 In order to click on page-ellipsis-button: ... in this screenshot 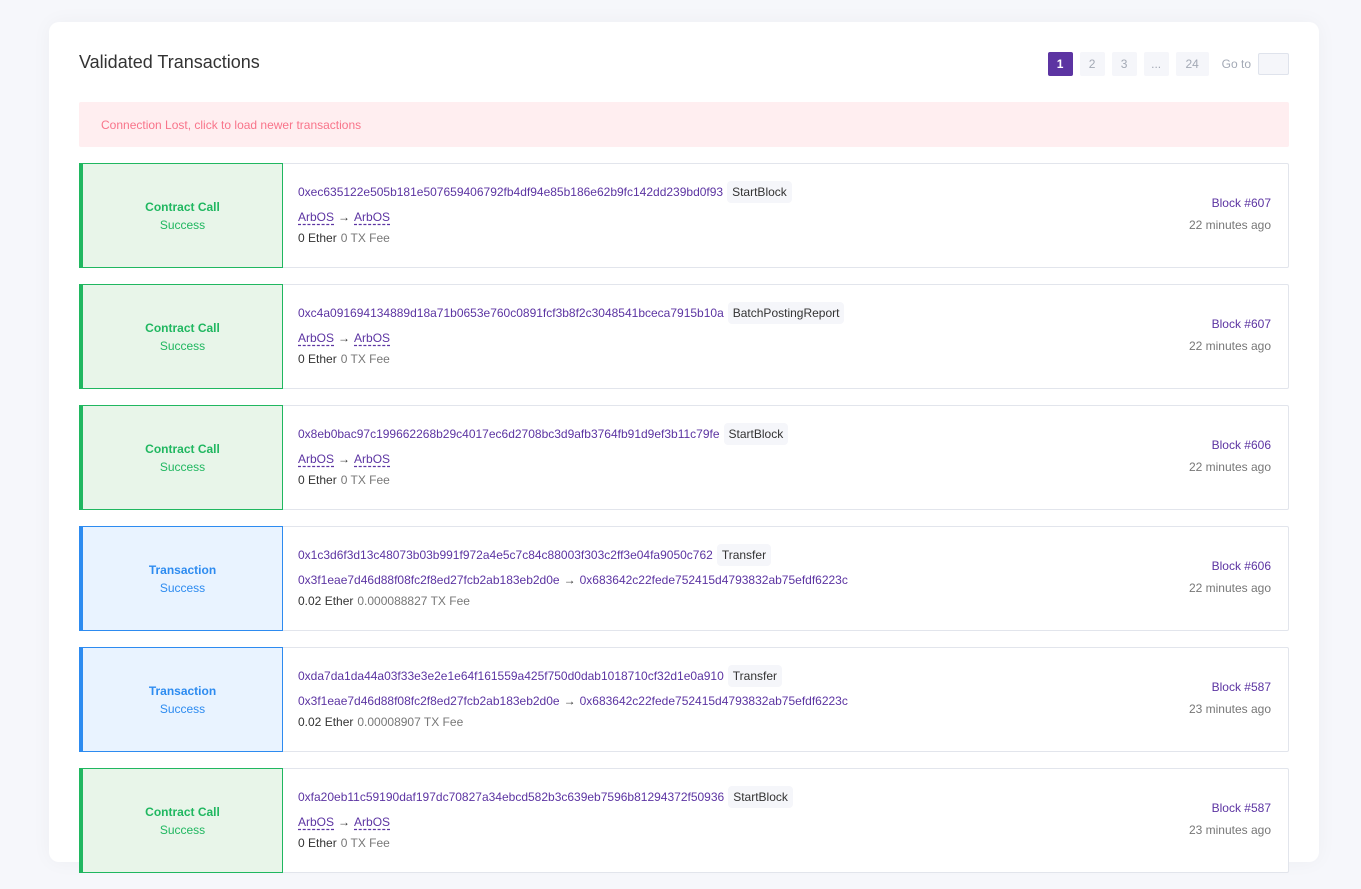, I will do `click(1156, 64)`.